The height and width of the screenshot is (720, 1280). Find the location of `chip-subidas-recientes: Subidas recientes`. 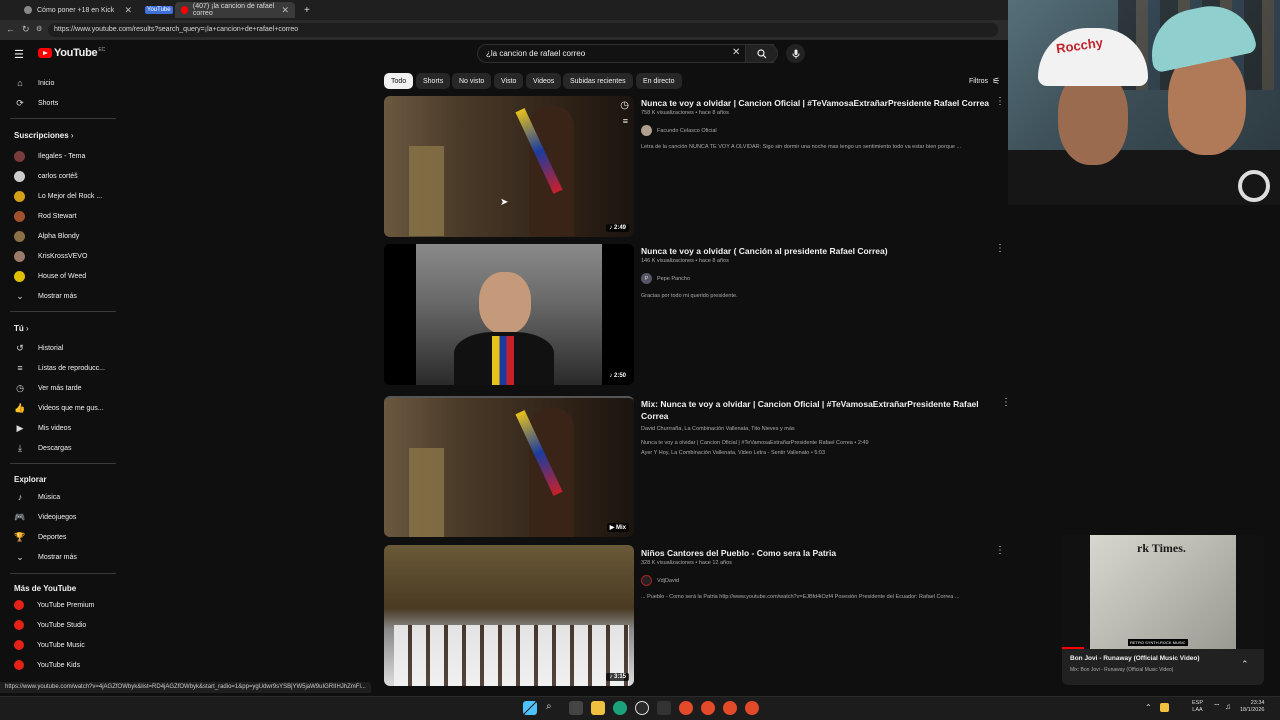

chip-subidas-recientes: Subidas recientes is located at coordinates (598, 81).